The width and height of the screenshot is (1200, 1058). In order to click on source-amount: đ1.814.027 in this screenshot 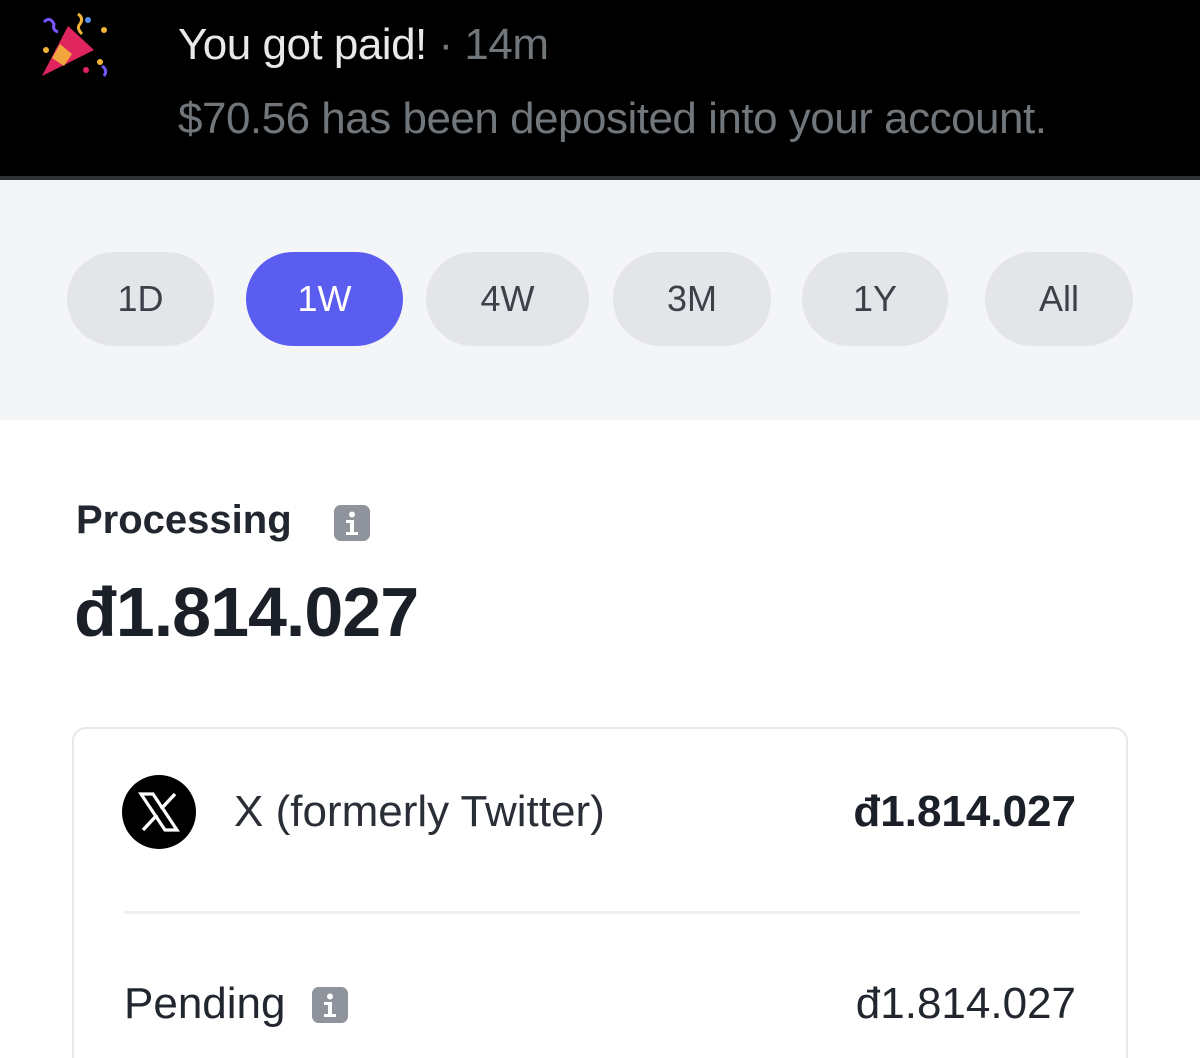, I will do `click(964, 811)`.